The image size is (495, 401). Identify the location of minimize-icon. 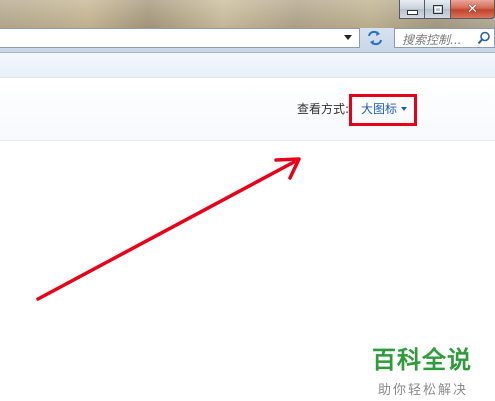
(412, 12).